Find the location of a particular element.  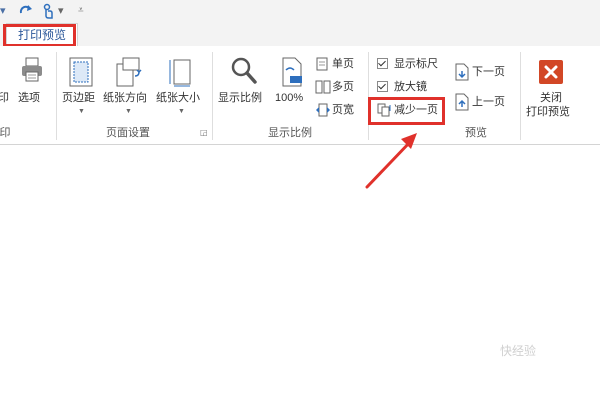

one-page-button: 单页 is located at coordinates (338, 64).